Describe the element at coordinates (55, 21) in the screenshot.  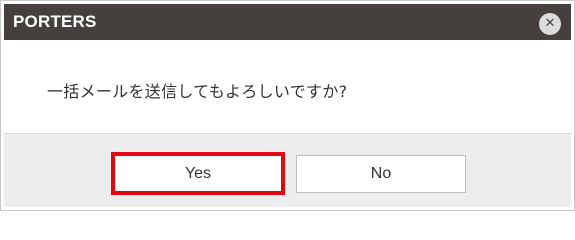
I see `dialog-title: PORTERS` at that location.